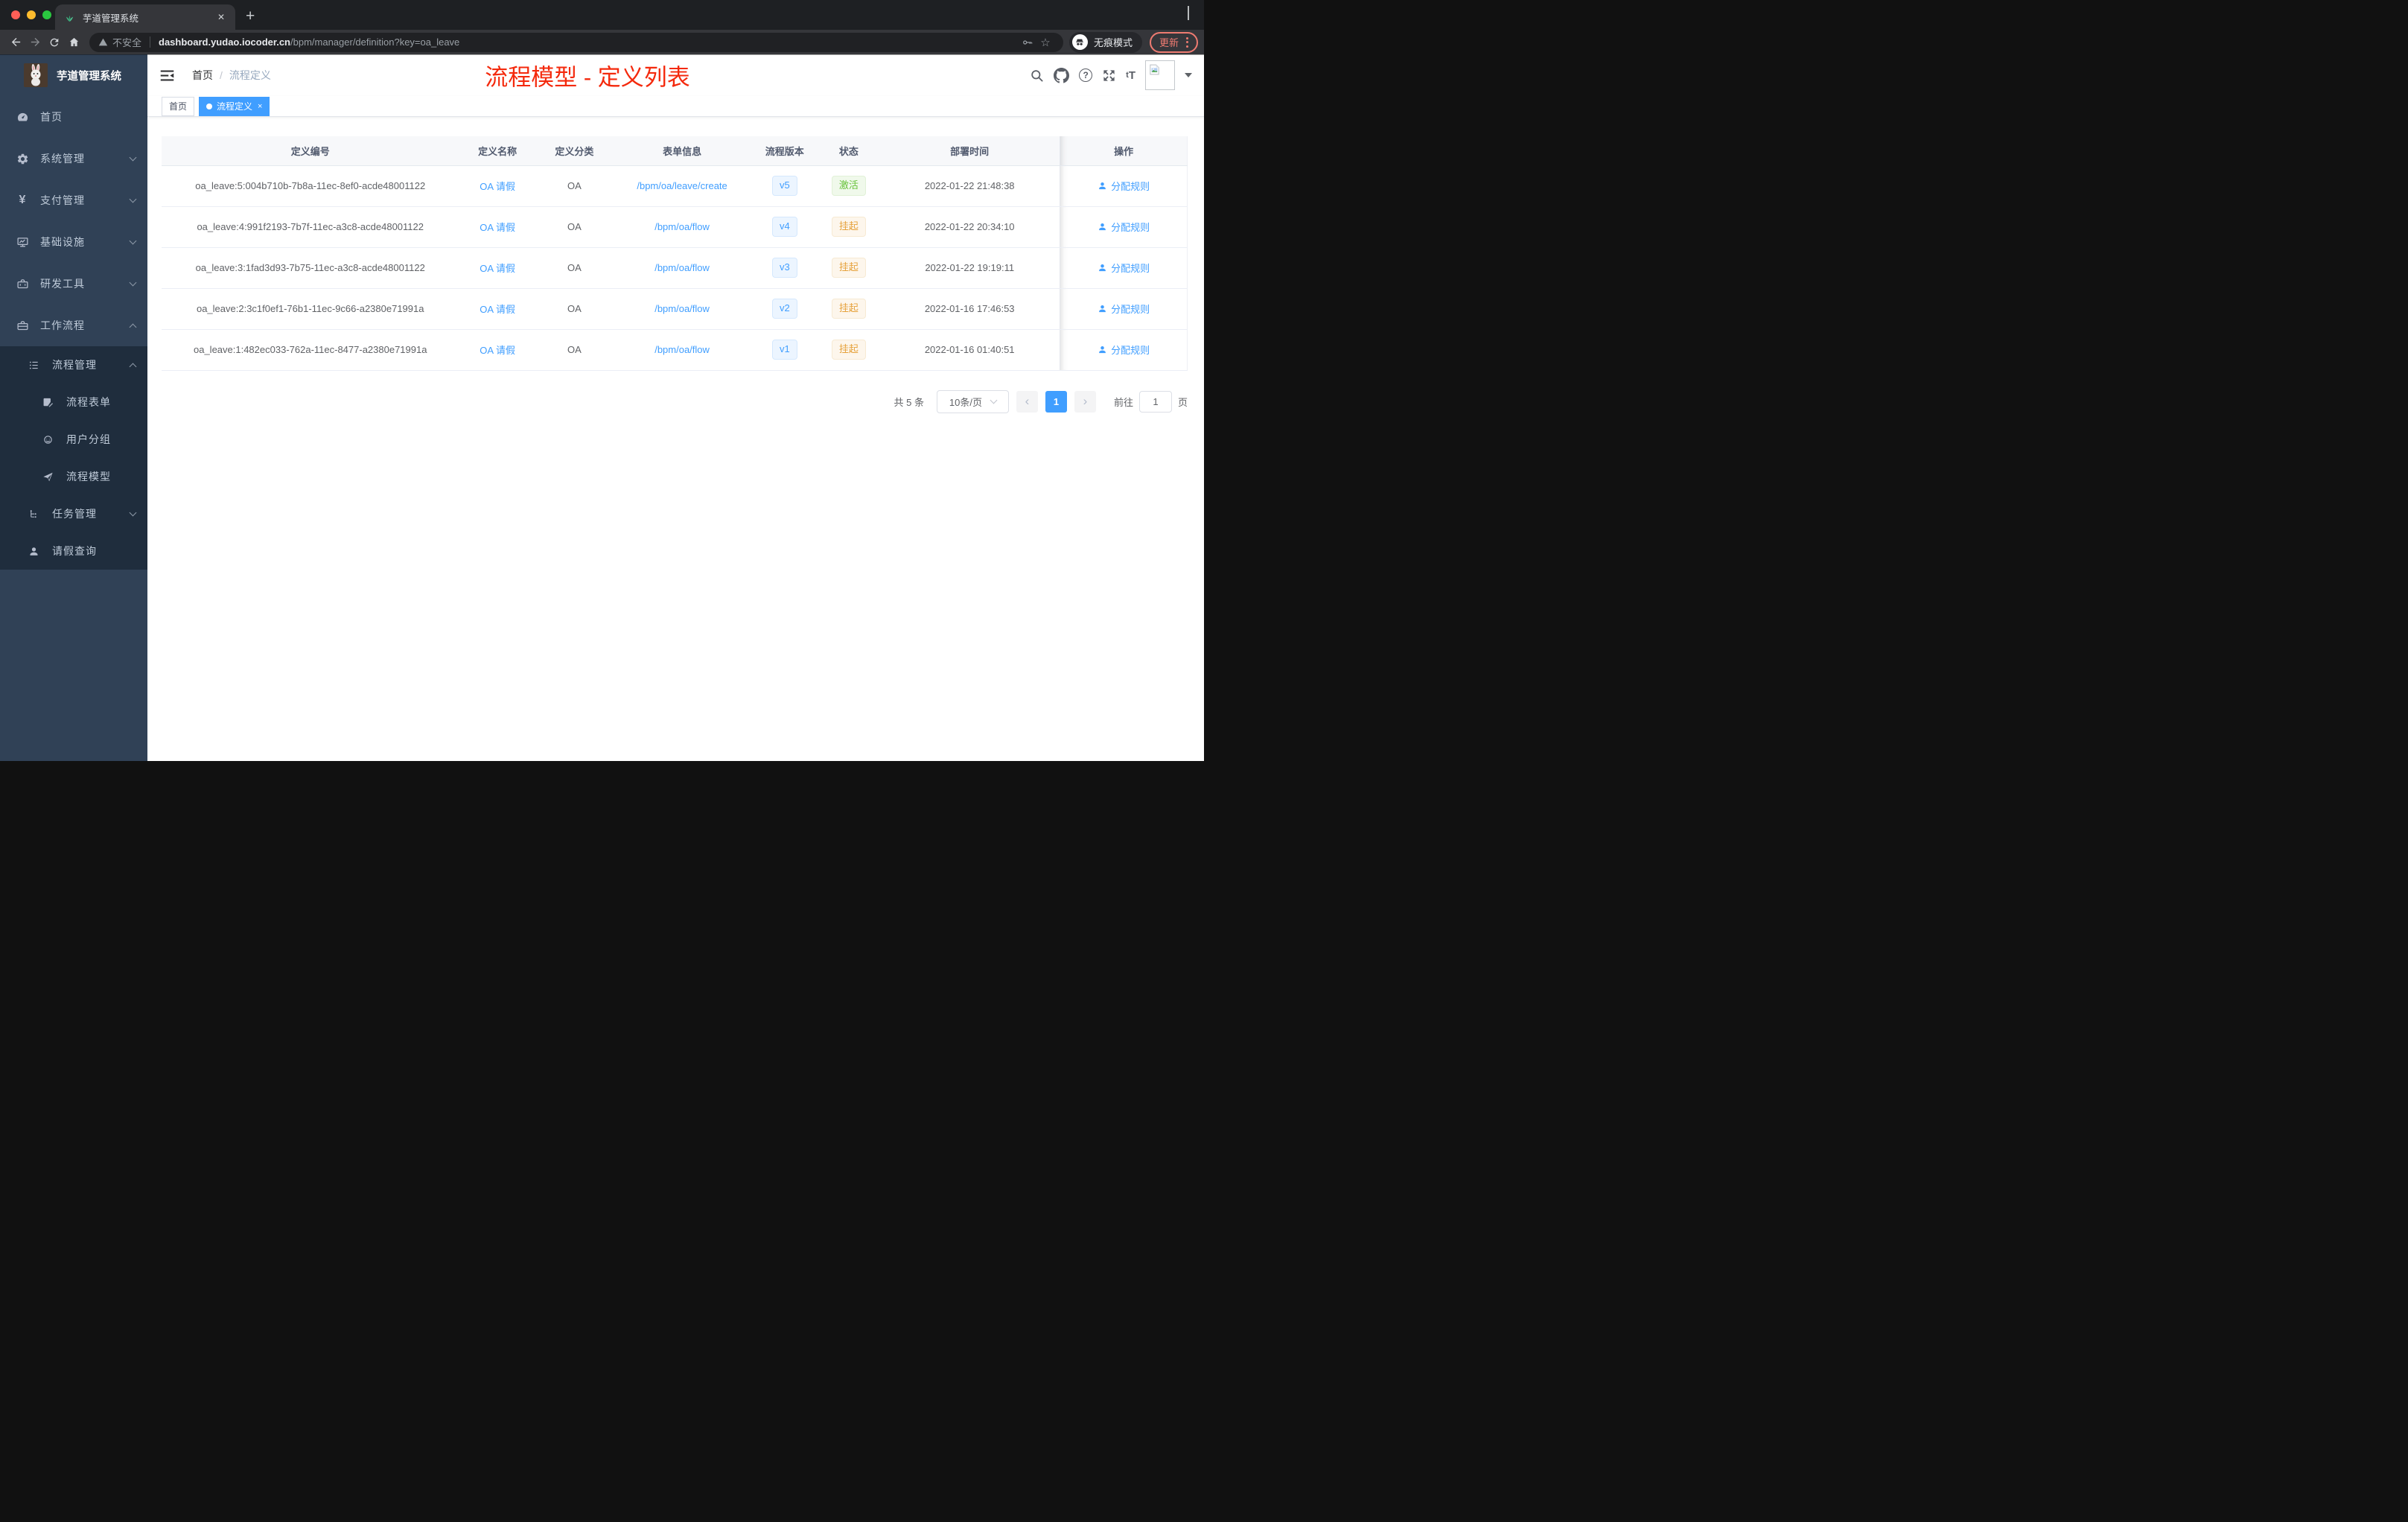  What do you see at coordinates (1130, 75) in the screenshot?
I see `font-size-icon: tT` at bounding box center [1130, 75].